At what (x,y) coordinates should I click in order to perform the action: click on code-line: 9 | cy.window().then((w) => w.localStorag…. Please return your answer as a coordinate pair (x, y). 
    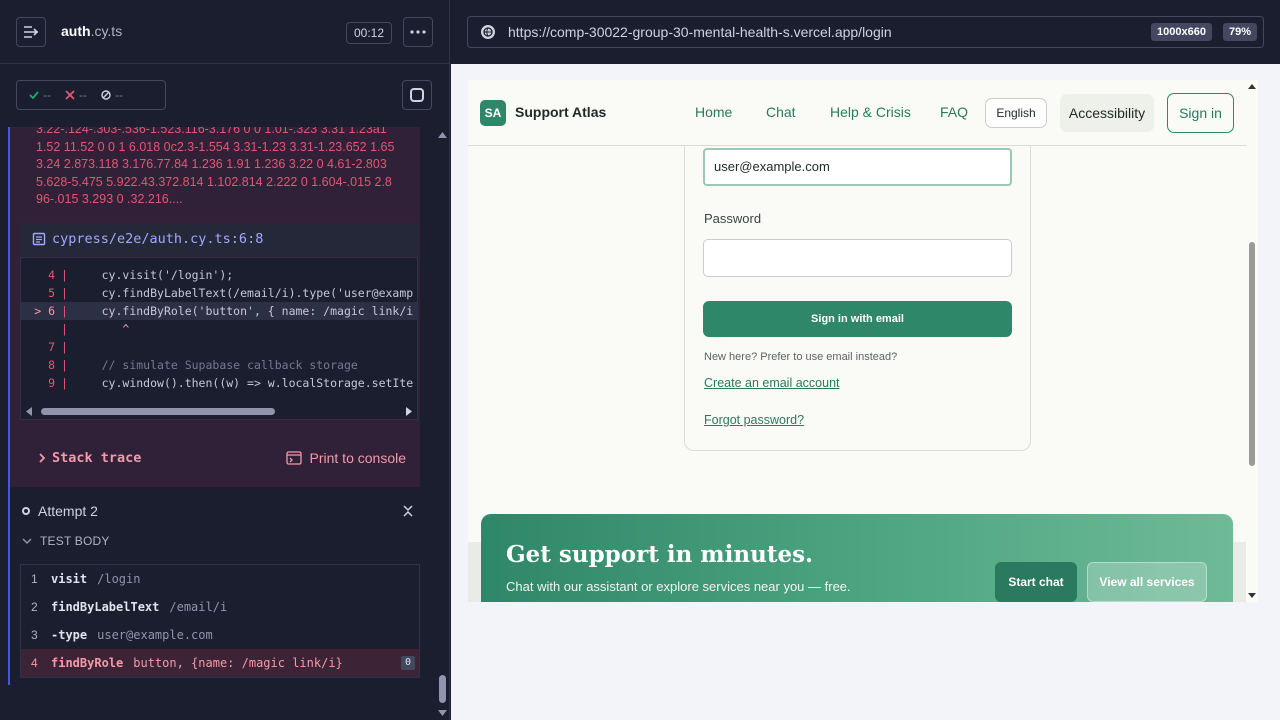
    Looking at the image, I should click on (219, 383).